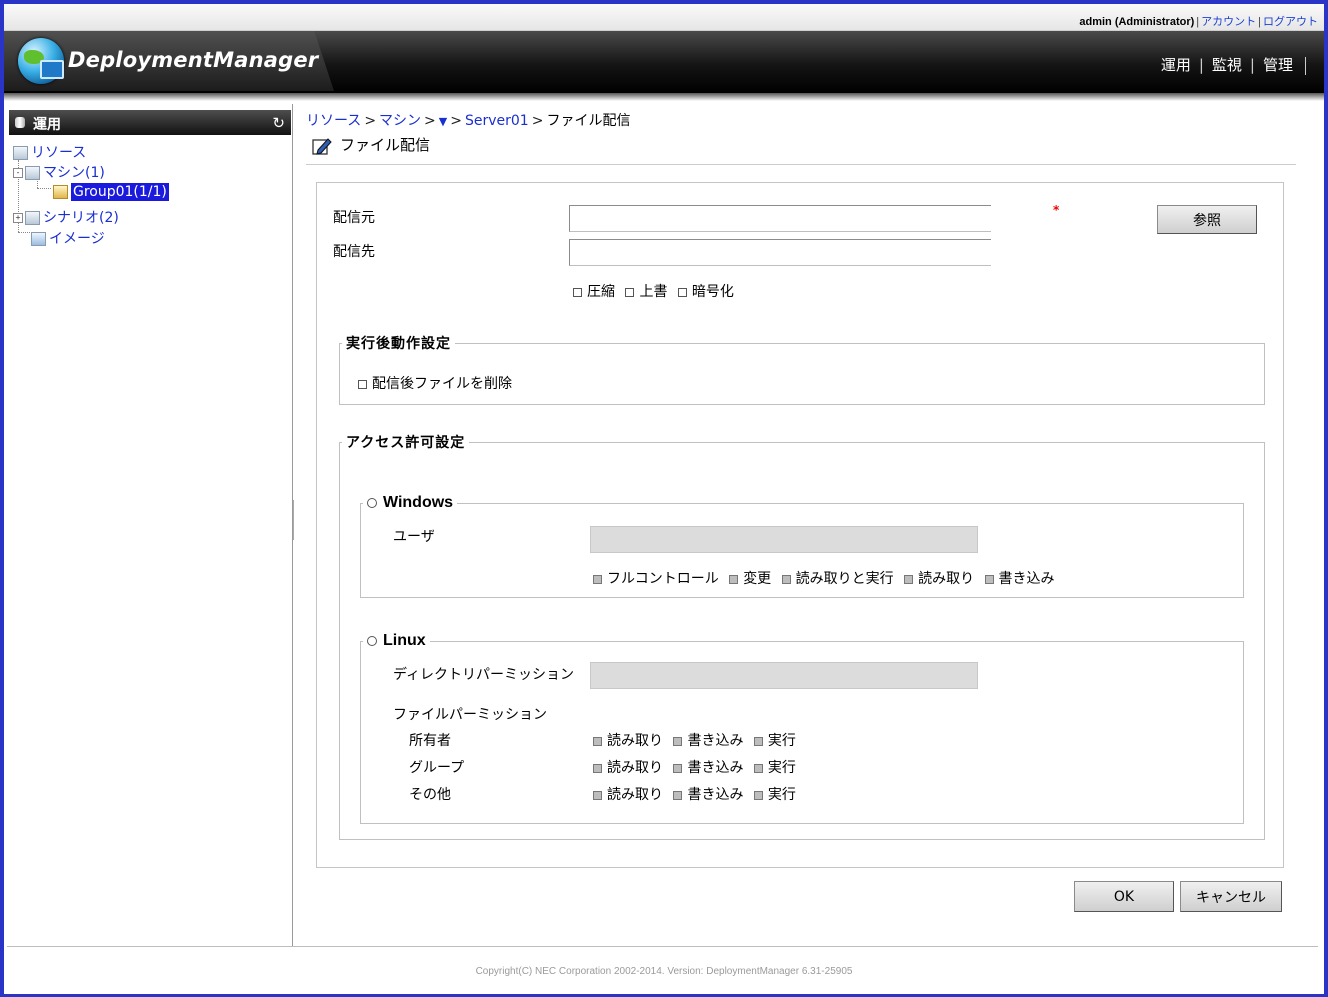 Image resolution: width=1328 pixels, height=997 pixels. I want to click on group-write: 書き込み, so click(708, 768).